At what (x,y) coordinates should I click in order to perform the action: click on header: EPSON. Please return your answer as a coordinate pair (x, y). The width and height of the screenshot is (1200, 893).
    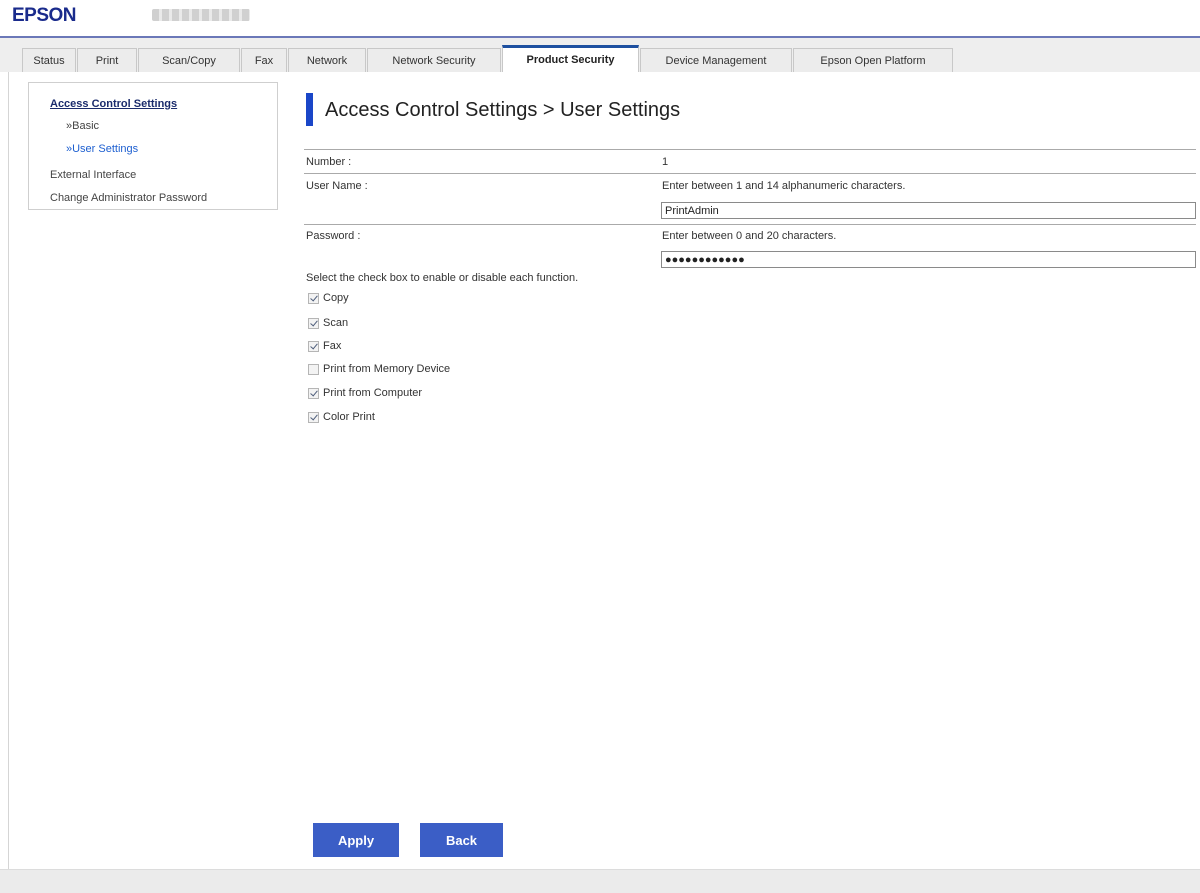
    Looking at the image, I should click on (600, 16).